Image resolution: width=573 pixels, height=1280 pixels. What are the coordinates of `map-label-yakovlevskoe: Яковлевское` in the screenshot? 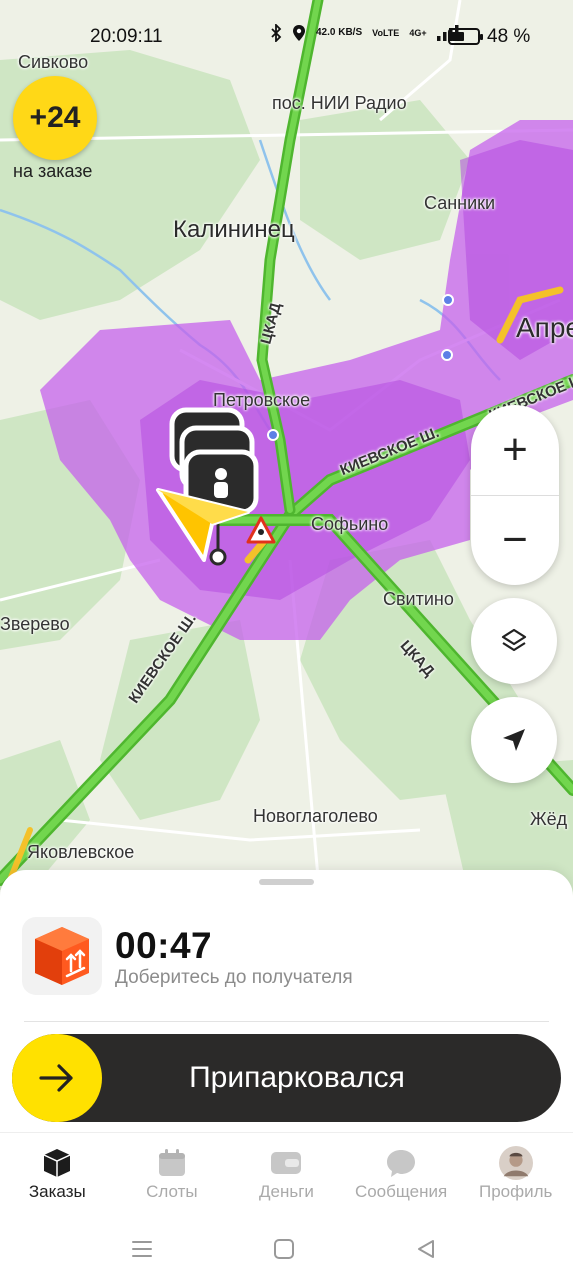 It's located at (81, 852).